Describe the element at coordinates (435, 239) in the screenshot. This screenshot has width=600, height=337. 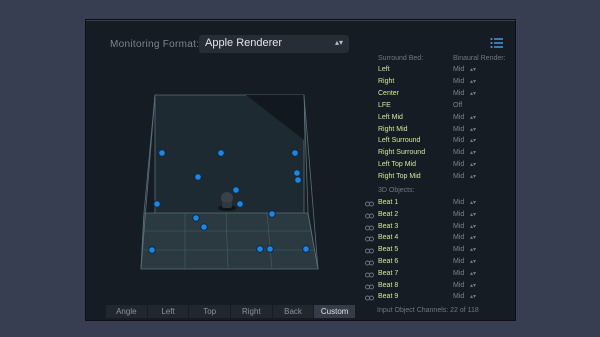
I see `object-row: Beat 4 Mid ▴▾` at that location.